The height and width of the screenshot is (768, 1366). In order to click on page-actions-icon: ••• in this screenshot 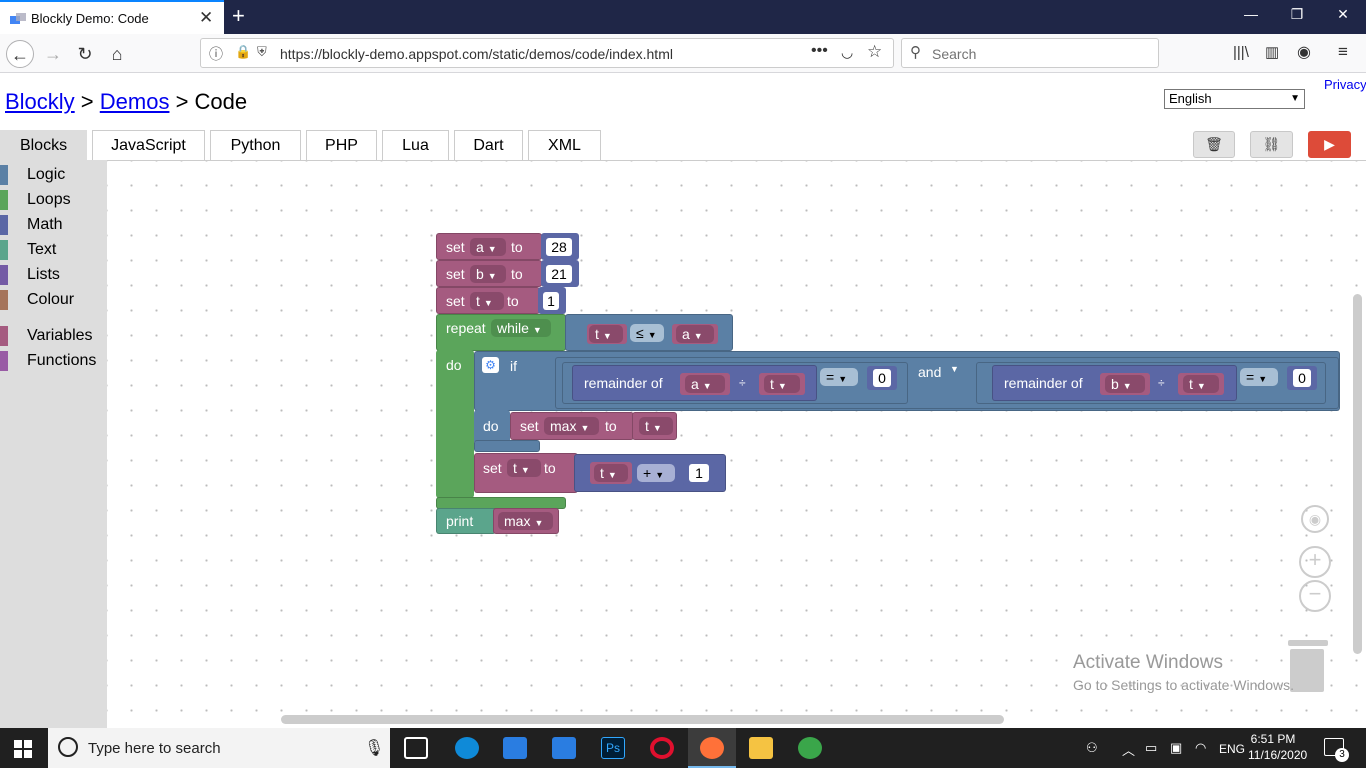, I will do `click(819, 51)`.